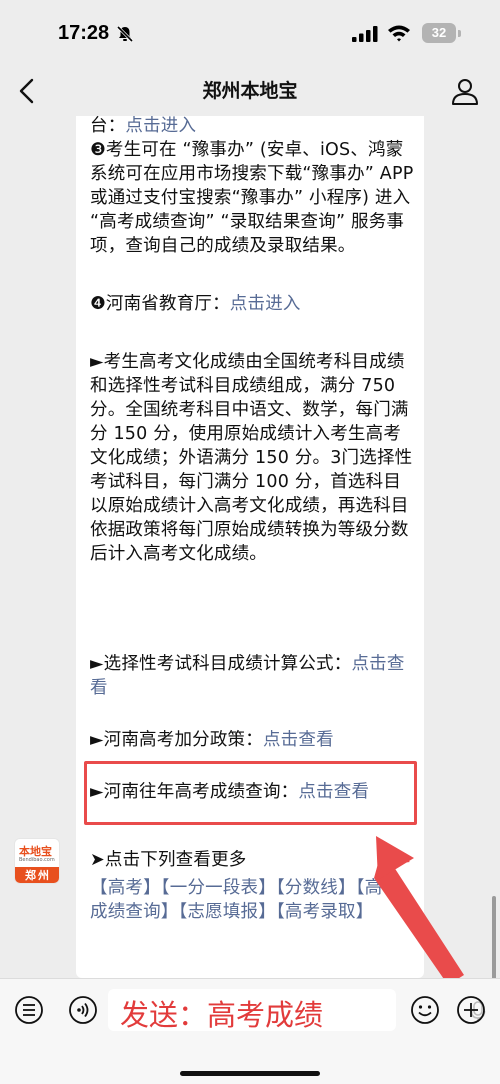 This screenshot has width=500, height=1084. What do you see at coordinates (168, 860) in the screenshot?
I see `more-title: ➤点击下列查看更多` at bounding box center [168, 860].